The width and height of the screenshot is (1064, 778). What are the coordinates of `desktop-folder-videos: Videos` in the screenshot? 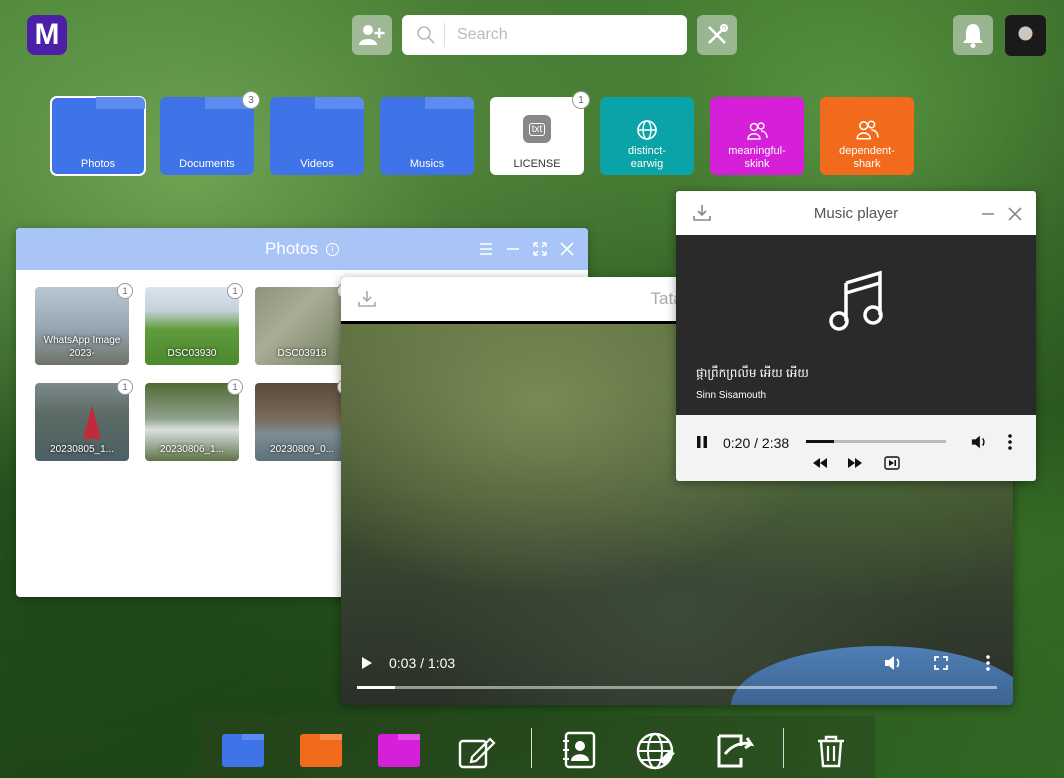 It's located at (317, 136).